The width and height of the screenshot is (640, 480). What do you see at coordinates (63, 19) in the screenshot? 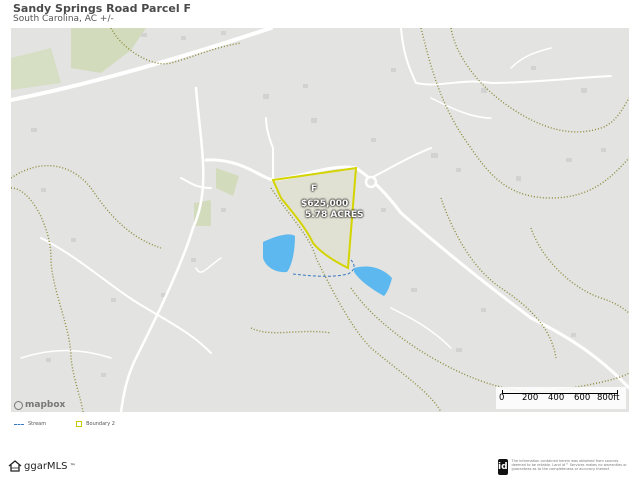
I see `page-subtitle: South Carolina, AC +/-` at bounding box center [63, 19].